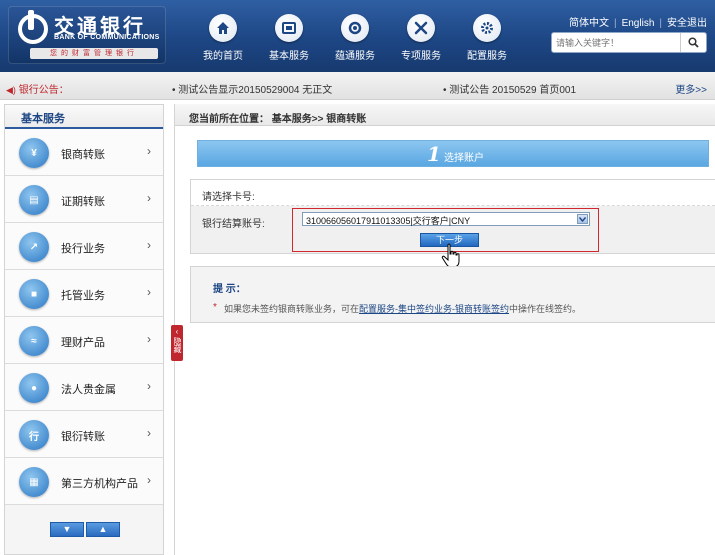  What do you see at coordinates (84, 117) in the screenshot?
I see `sidebar-title: 基本服务` at bounding box center [84, 117].